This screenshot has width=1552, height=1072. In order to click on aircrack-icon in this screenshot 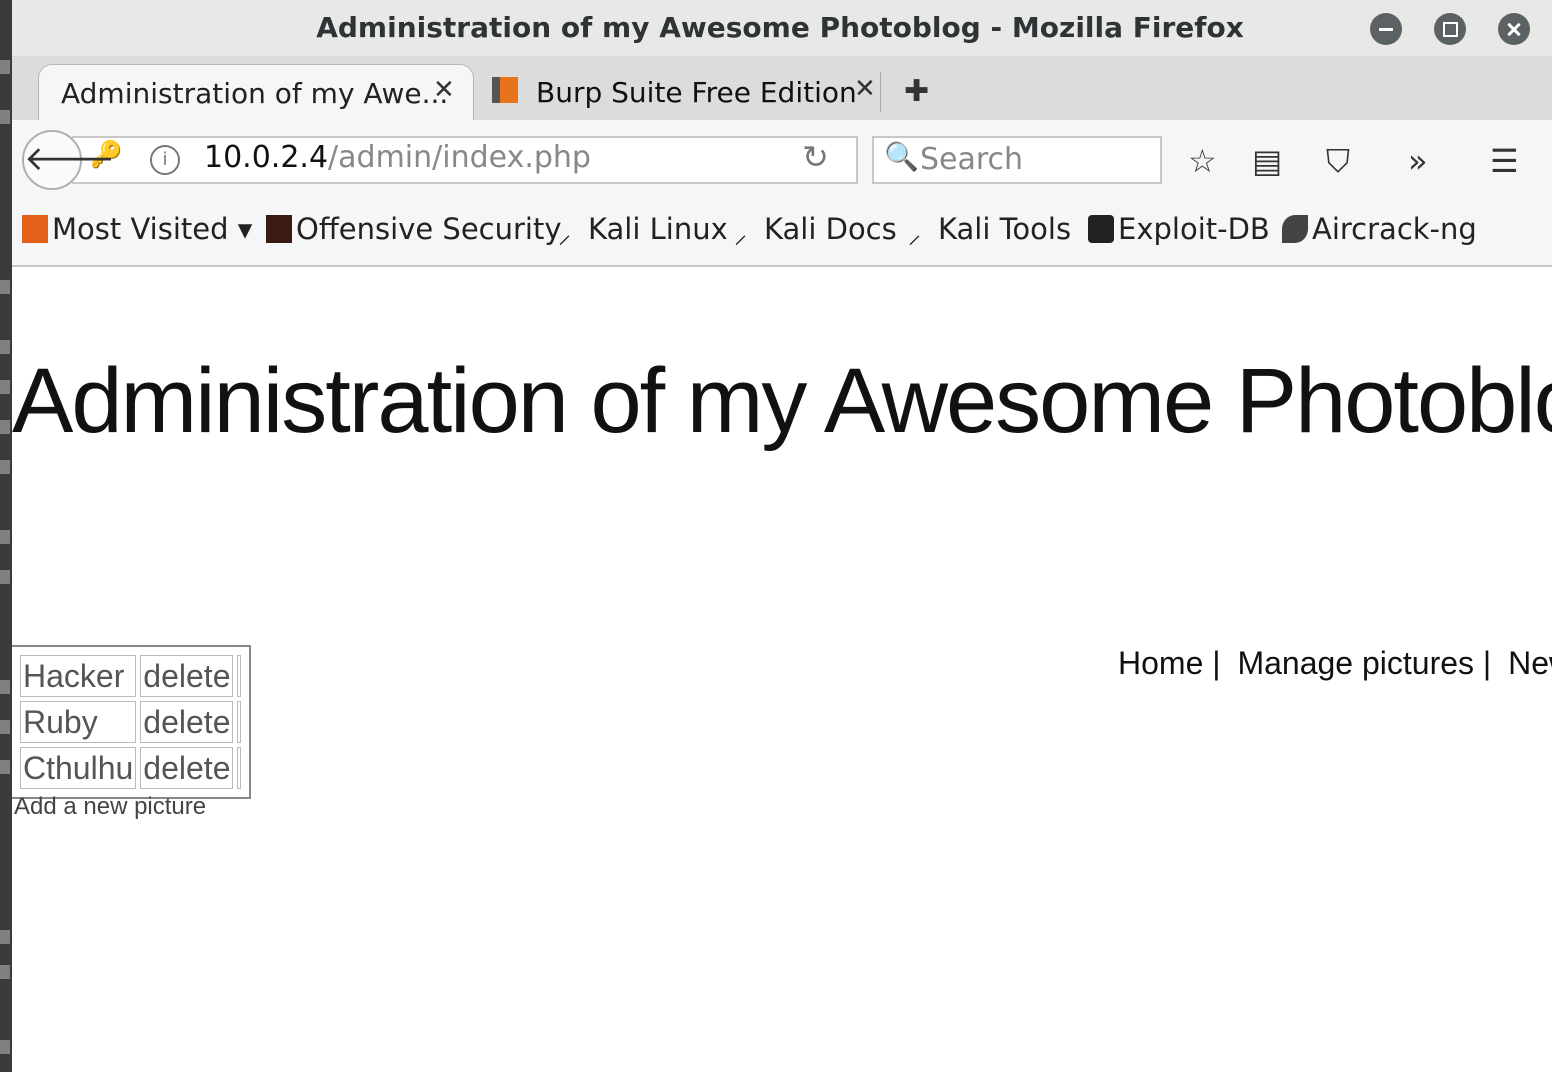, I will do `click(1295, 229)`.